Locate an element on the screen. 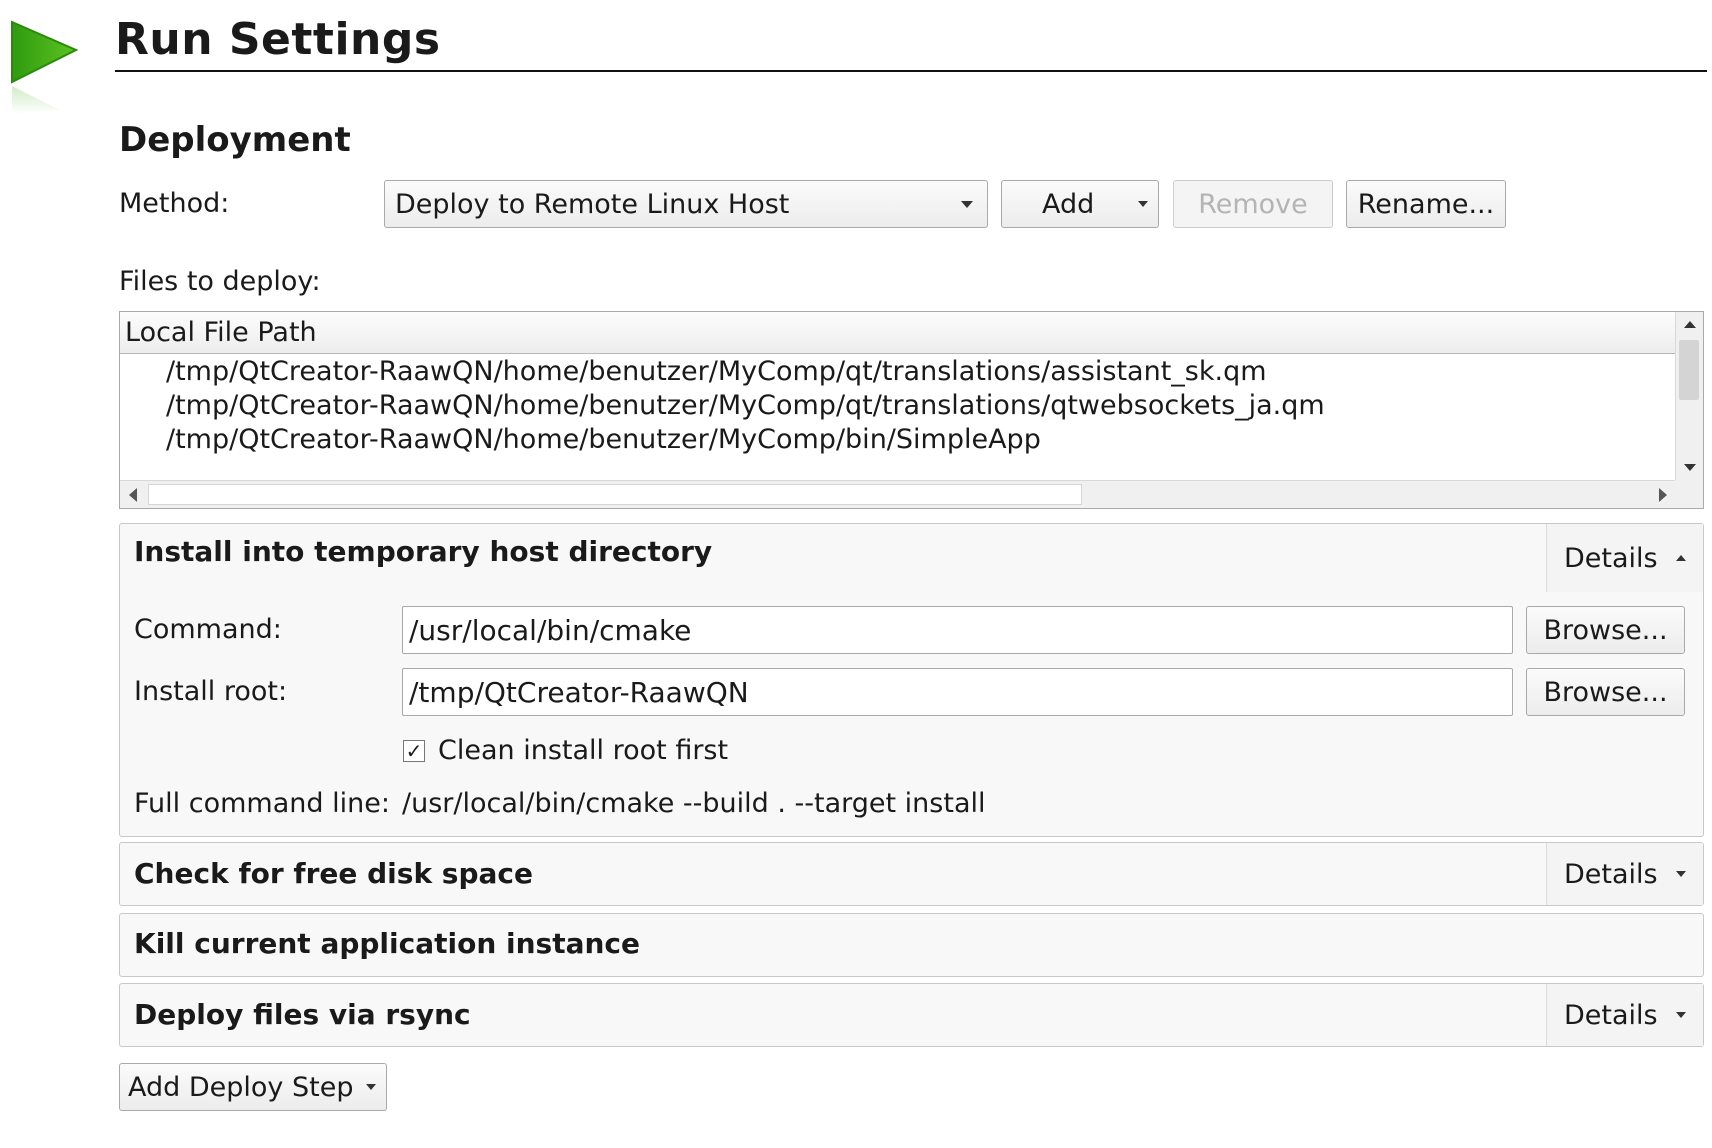 Image resolution: width=1712 pixels, height=1148 pixels. step-title-kill-app: Kill current application instance is located at coordinates (387, 943).